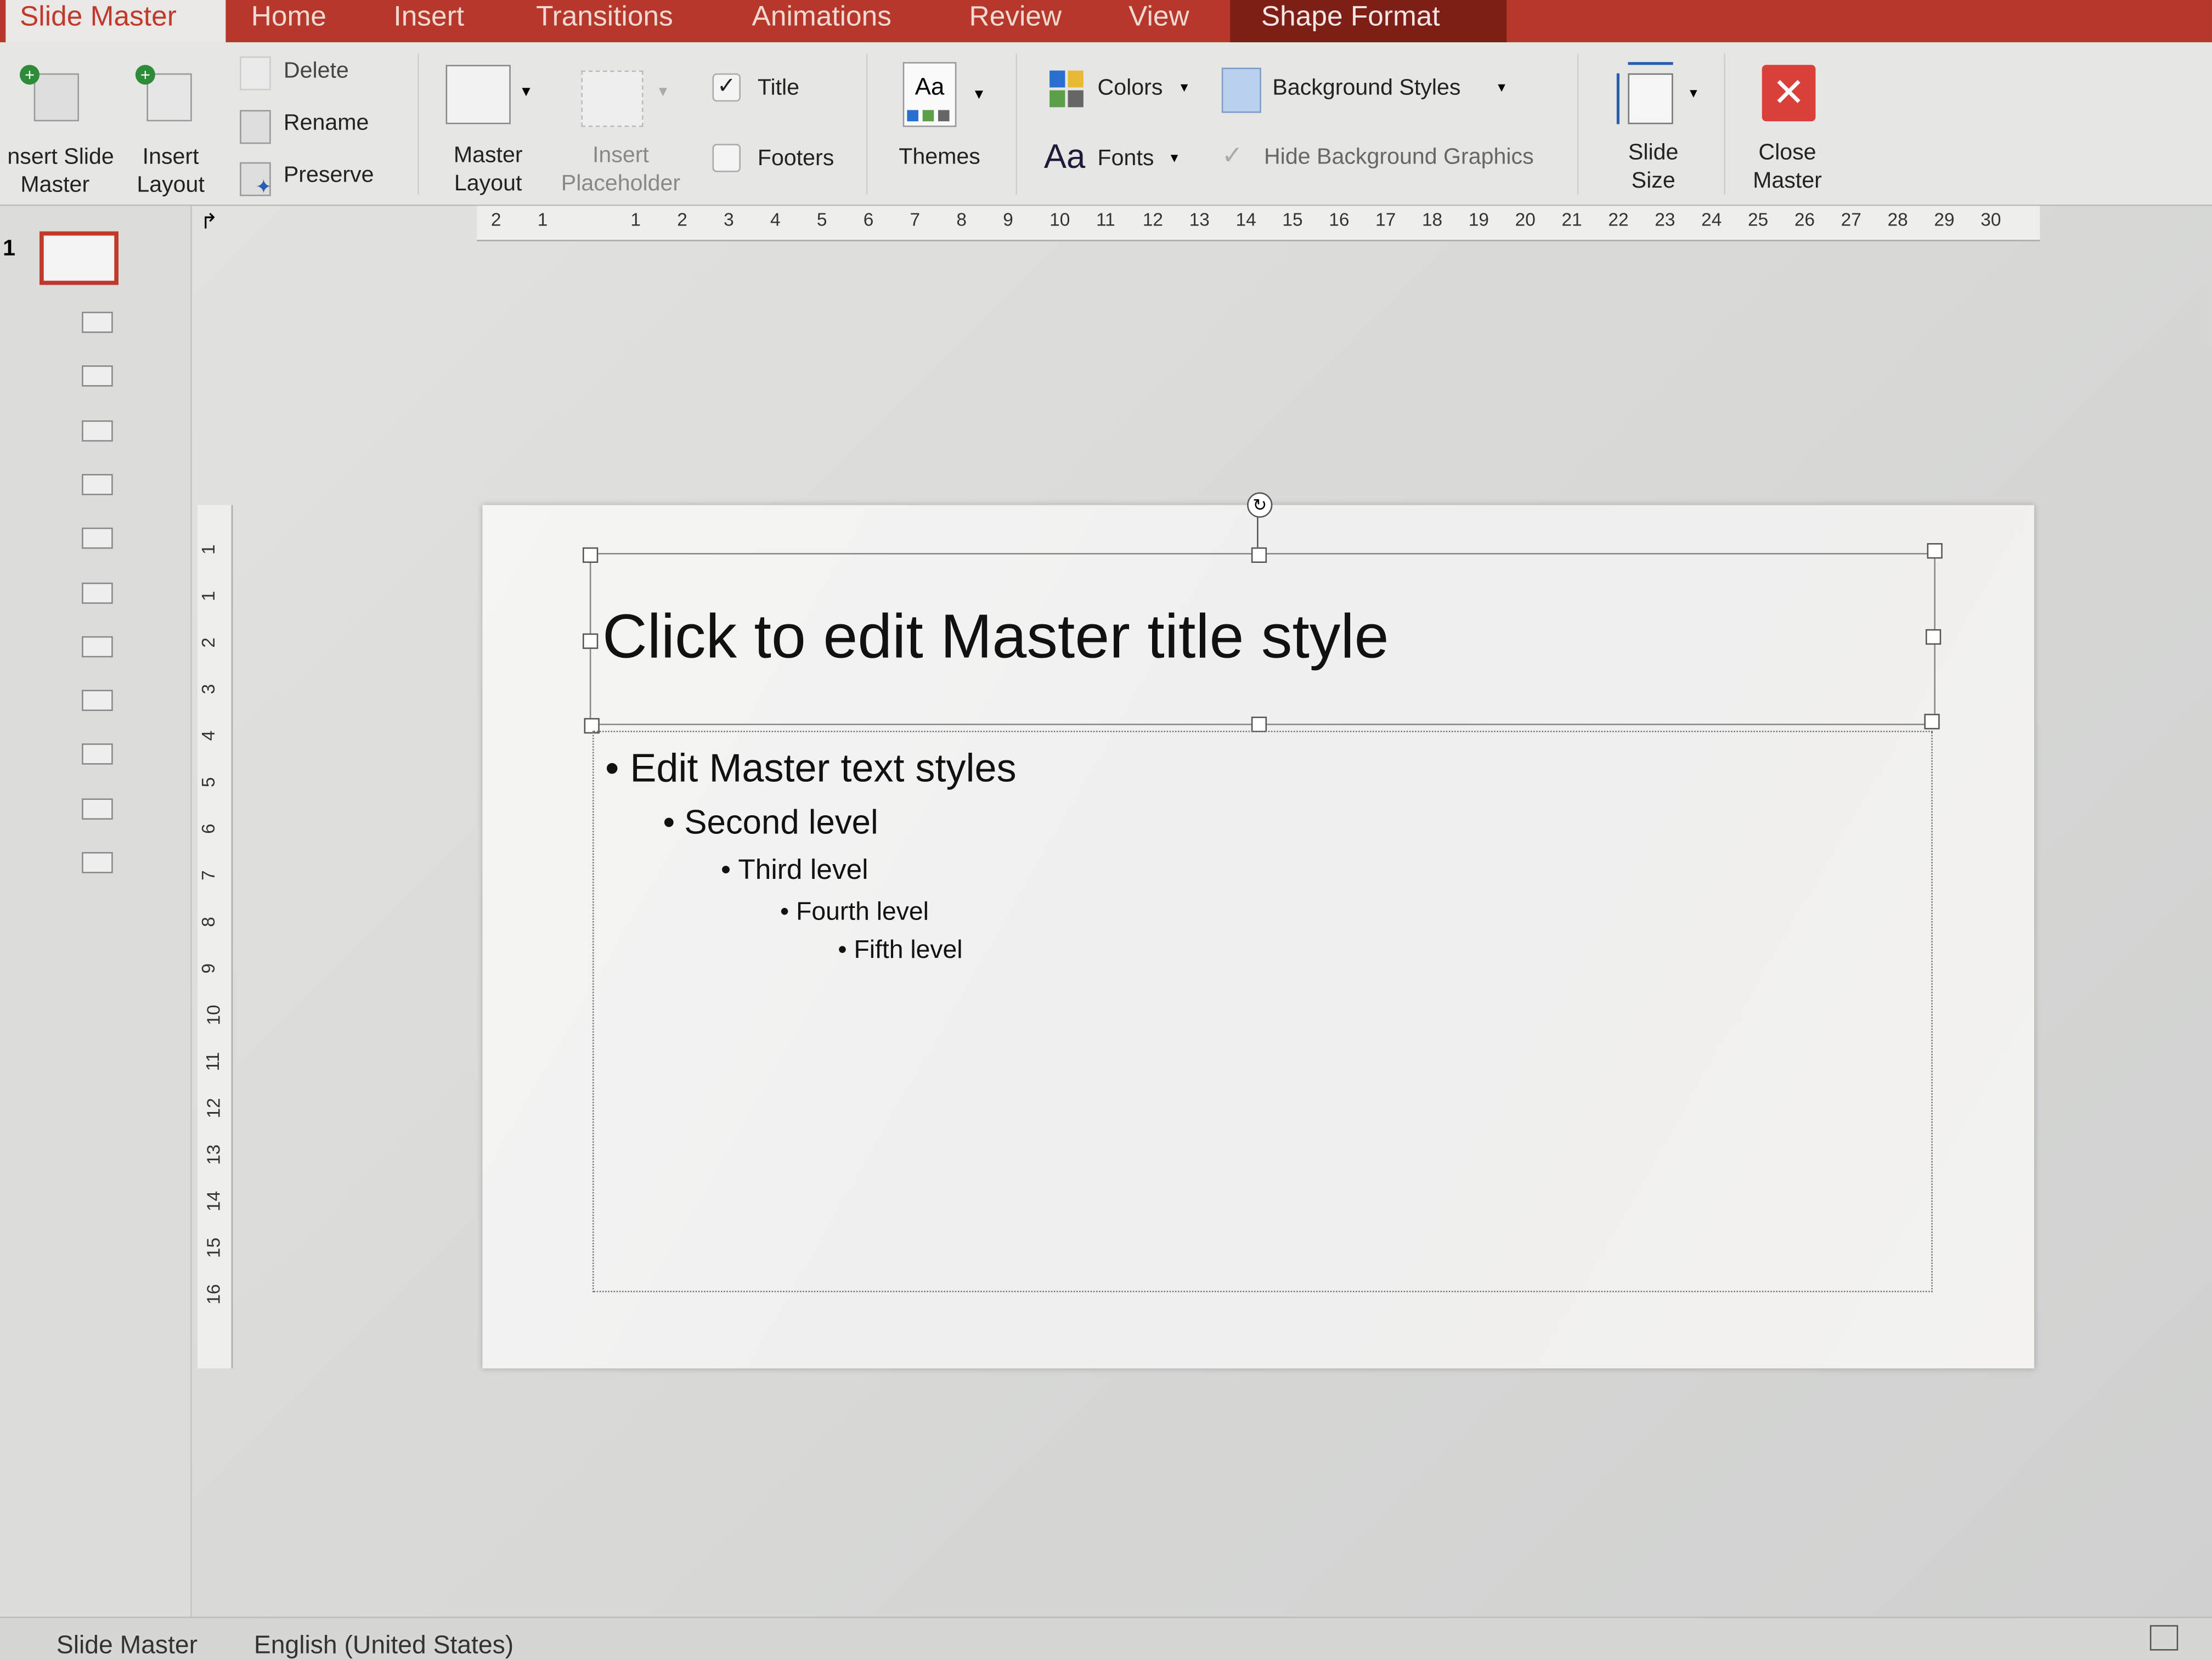 This screenshot has height=1659, width=2212. What do you see at coordinates (1805, 219) in the screenshot?
I see `ruler-tick-label: 26` at bounding box center [1805, 219].